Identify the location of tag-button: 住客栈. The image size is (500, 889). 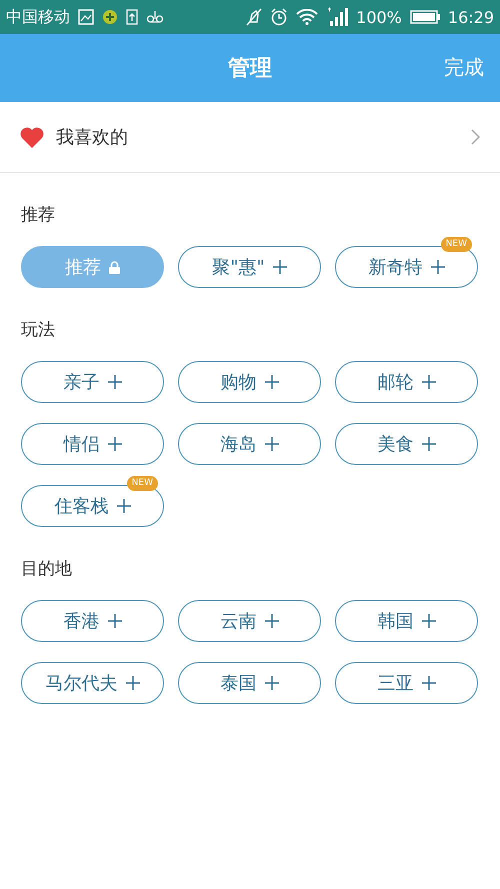
(92, 506).